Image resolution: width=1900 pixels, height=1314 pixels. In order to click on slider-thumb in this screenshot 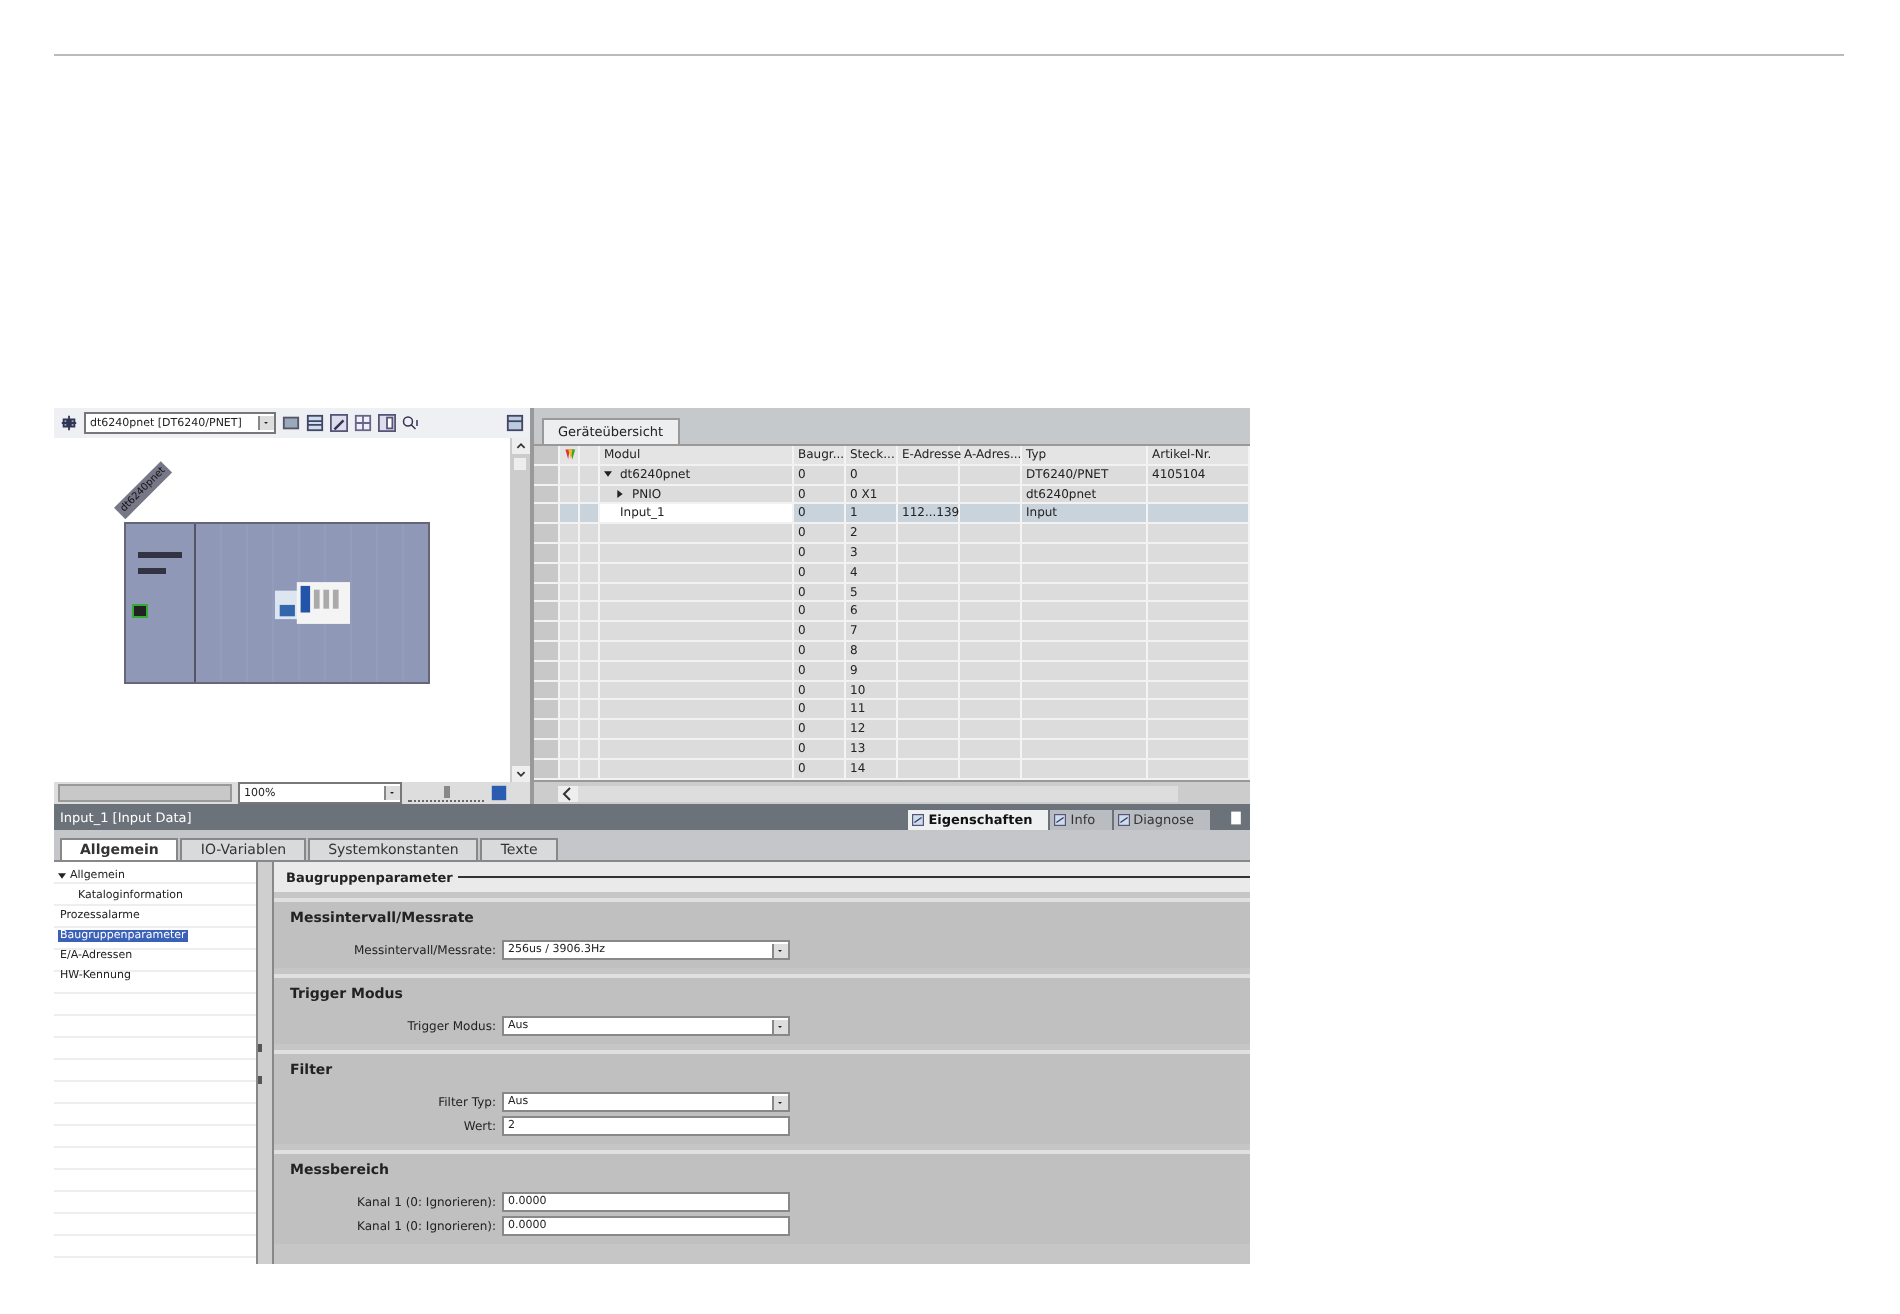, I will do `click(446, 791)`.